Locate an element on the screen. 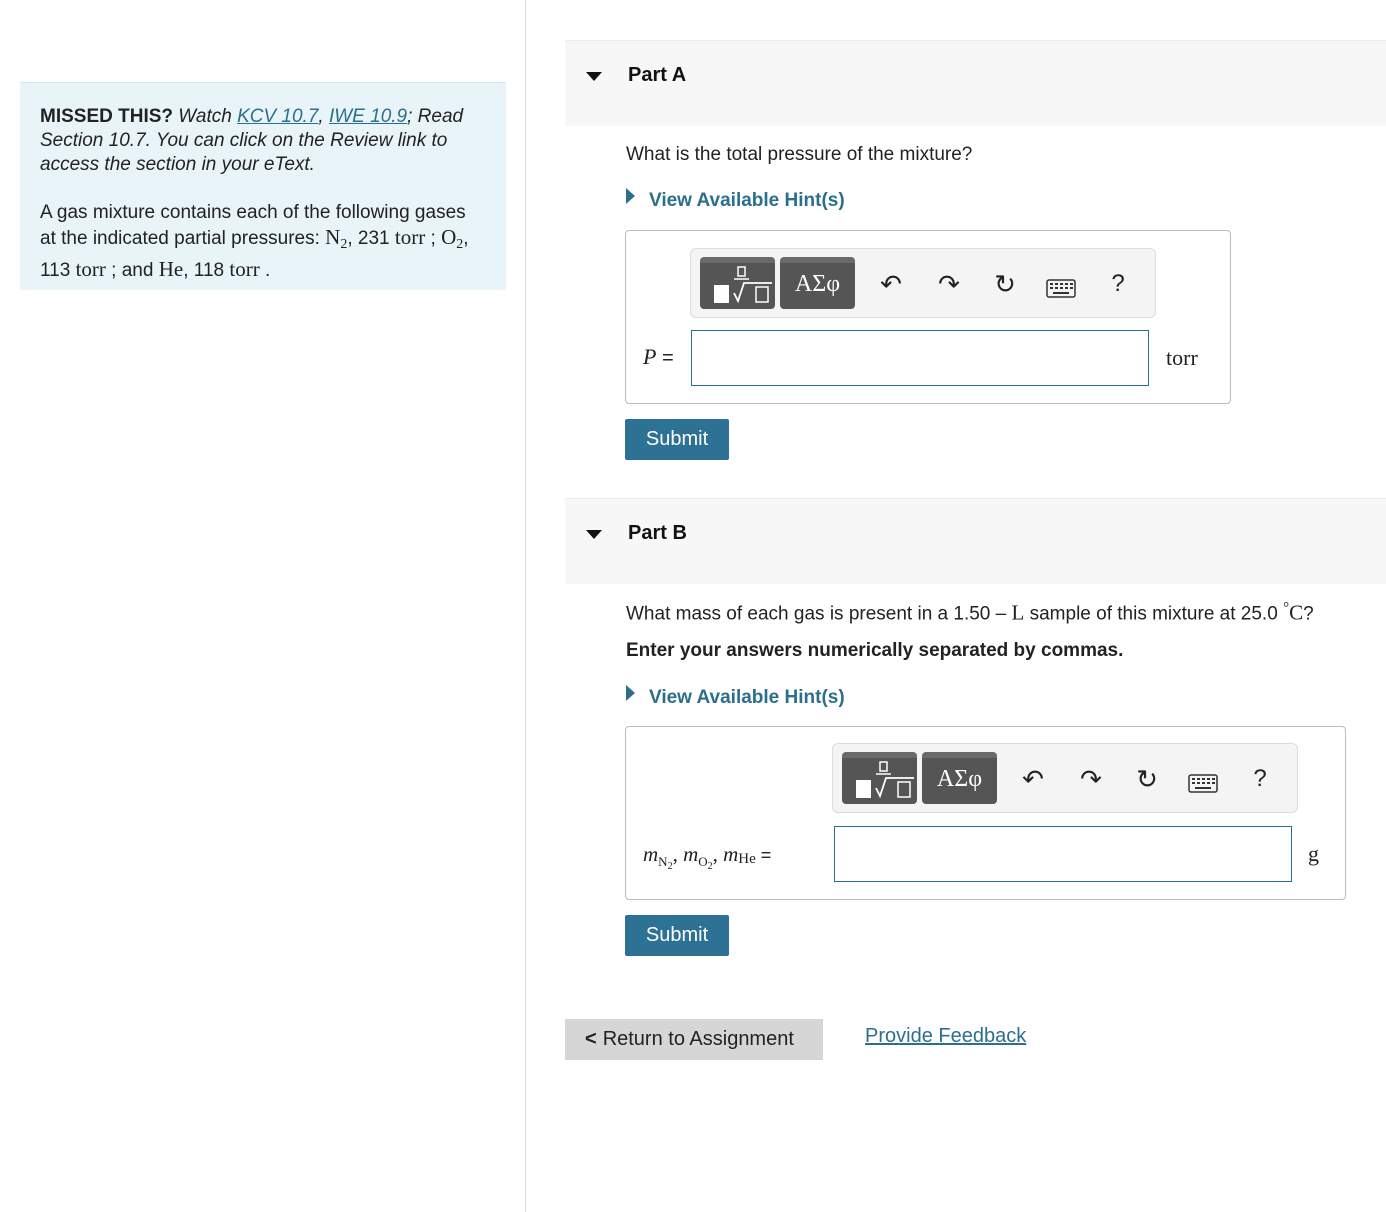 This screenshot has width=1386, height=1212. part-b-unit: g is located at coordinates (1313, 853).